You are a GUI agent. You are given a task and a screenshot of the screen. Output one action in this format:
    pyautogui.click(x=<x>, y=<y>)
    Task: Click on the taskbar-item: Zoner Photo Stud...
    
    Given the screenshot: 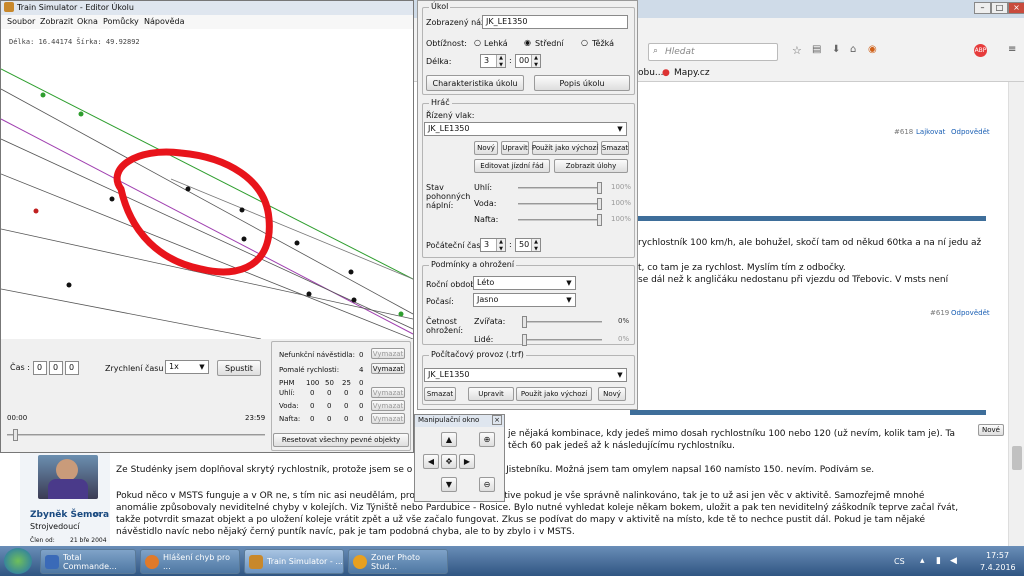 What is the action you would take?
    pyautogui.click(x=398, y=561)
    